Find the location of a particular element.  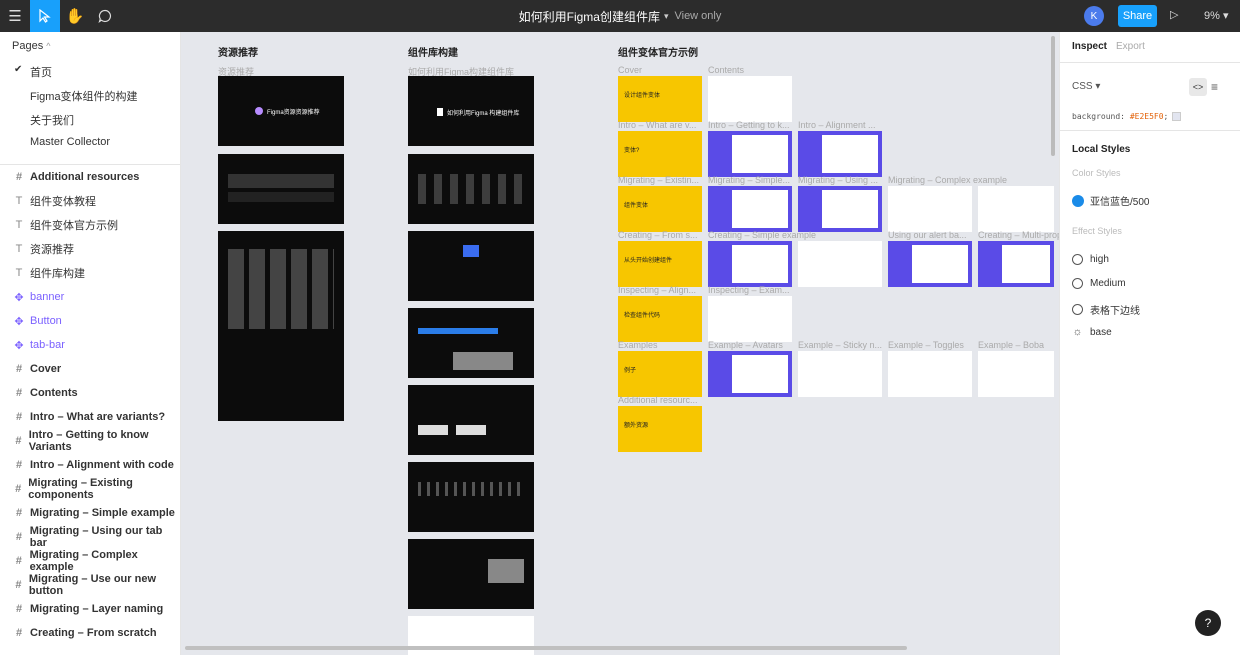

frame-label: Example – Avatars is located at coordinates (745, 345).